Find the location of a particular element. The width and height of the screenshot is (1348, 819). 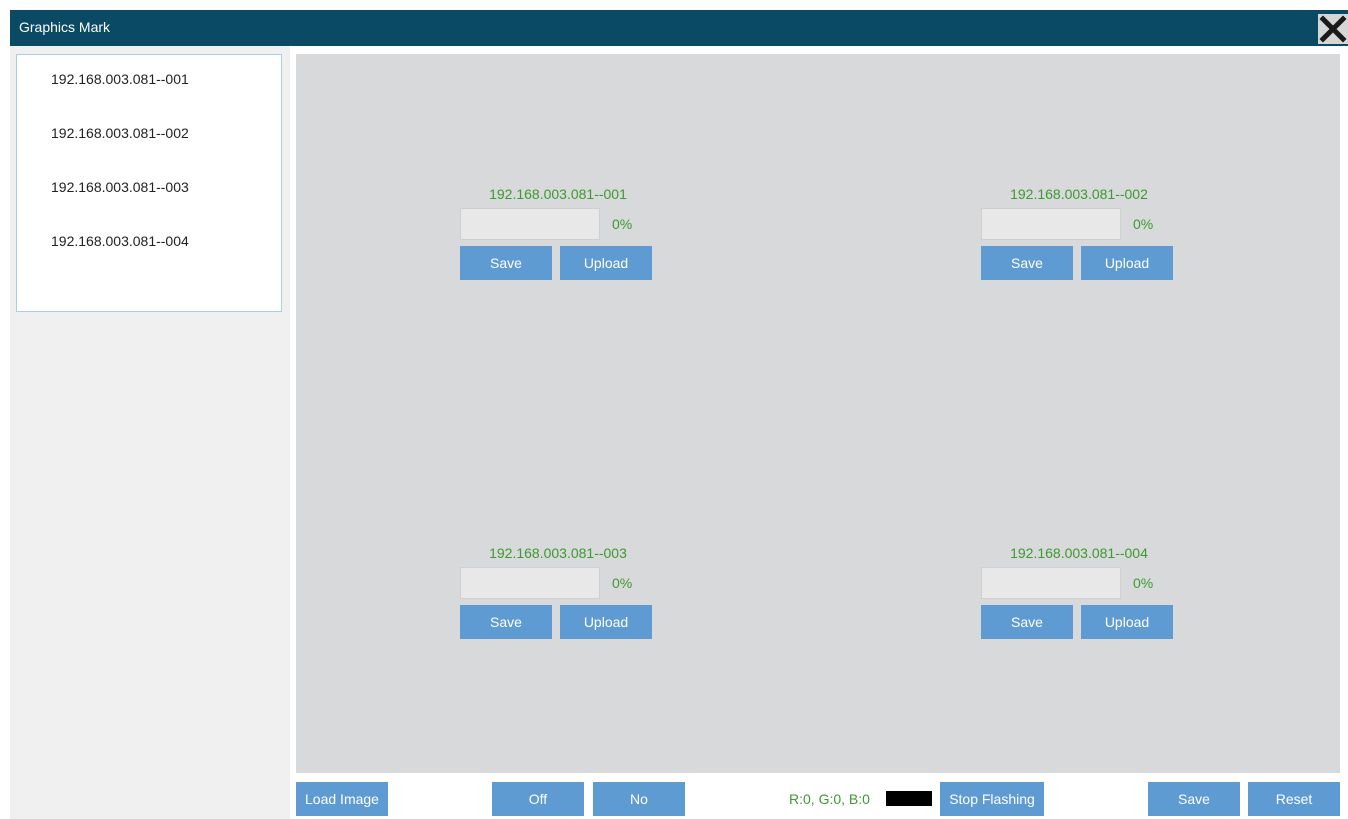

close-icon is located at coordinates (1333, 29).